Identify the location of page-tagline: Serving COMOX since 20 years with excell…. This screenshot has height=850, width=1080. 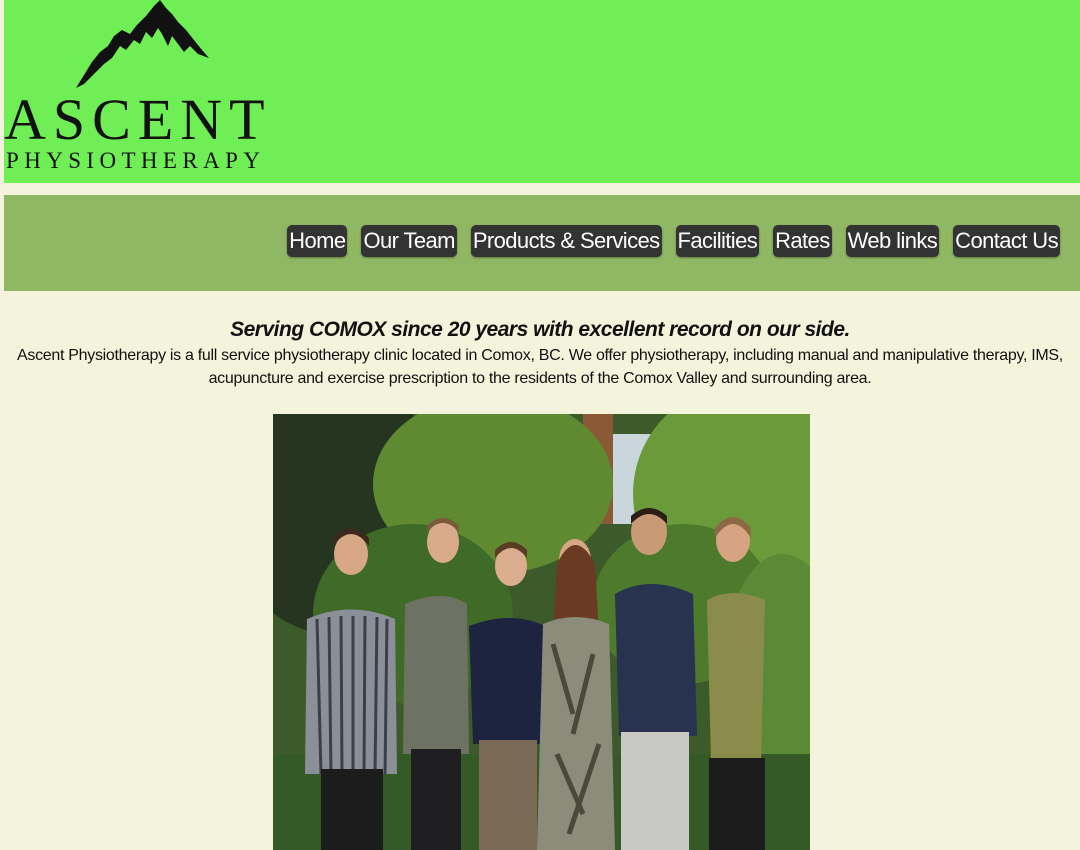
(540, 329).